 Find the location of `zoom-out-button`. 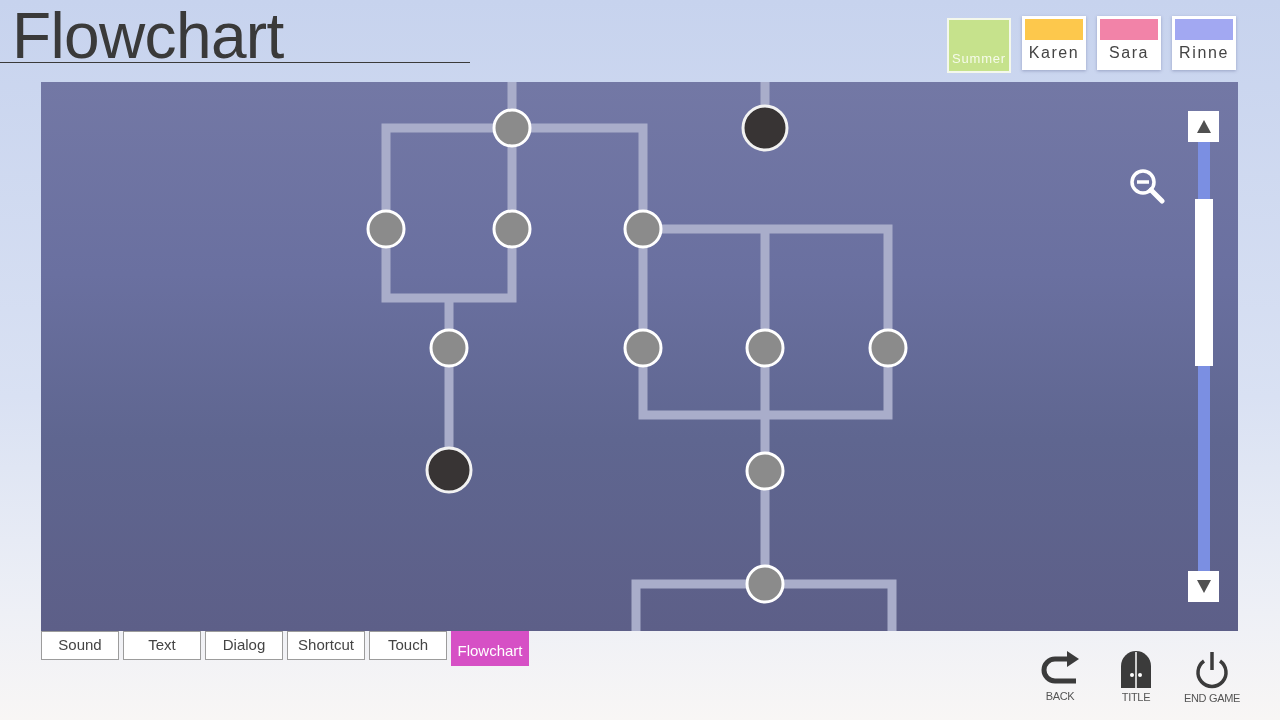

zoom-out-button is located at coordinates (1147, 186).